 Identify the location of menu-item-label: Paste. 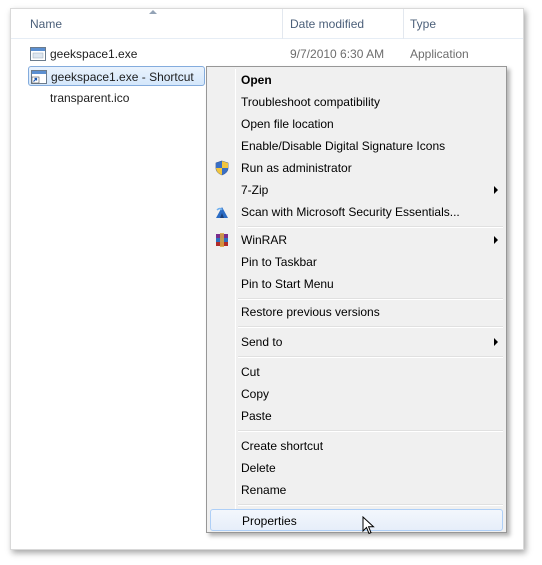
(256, 416).